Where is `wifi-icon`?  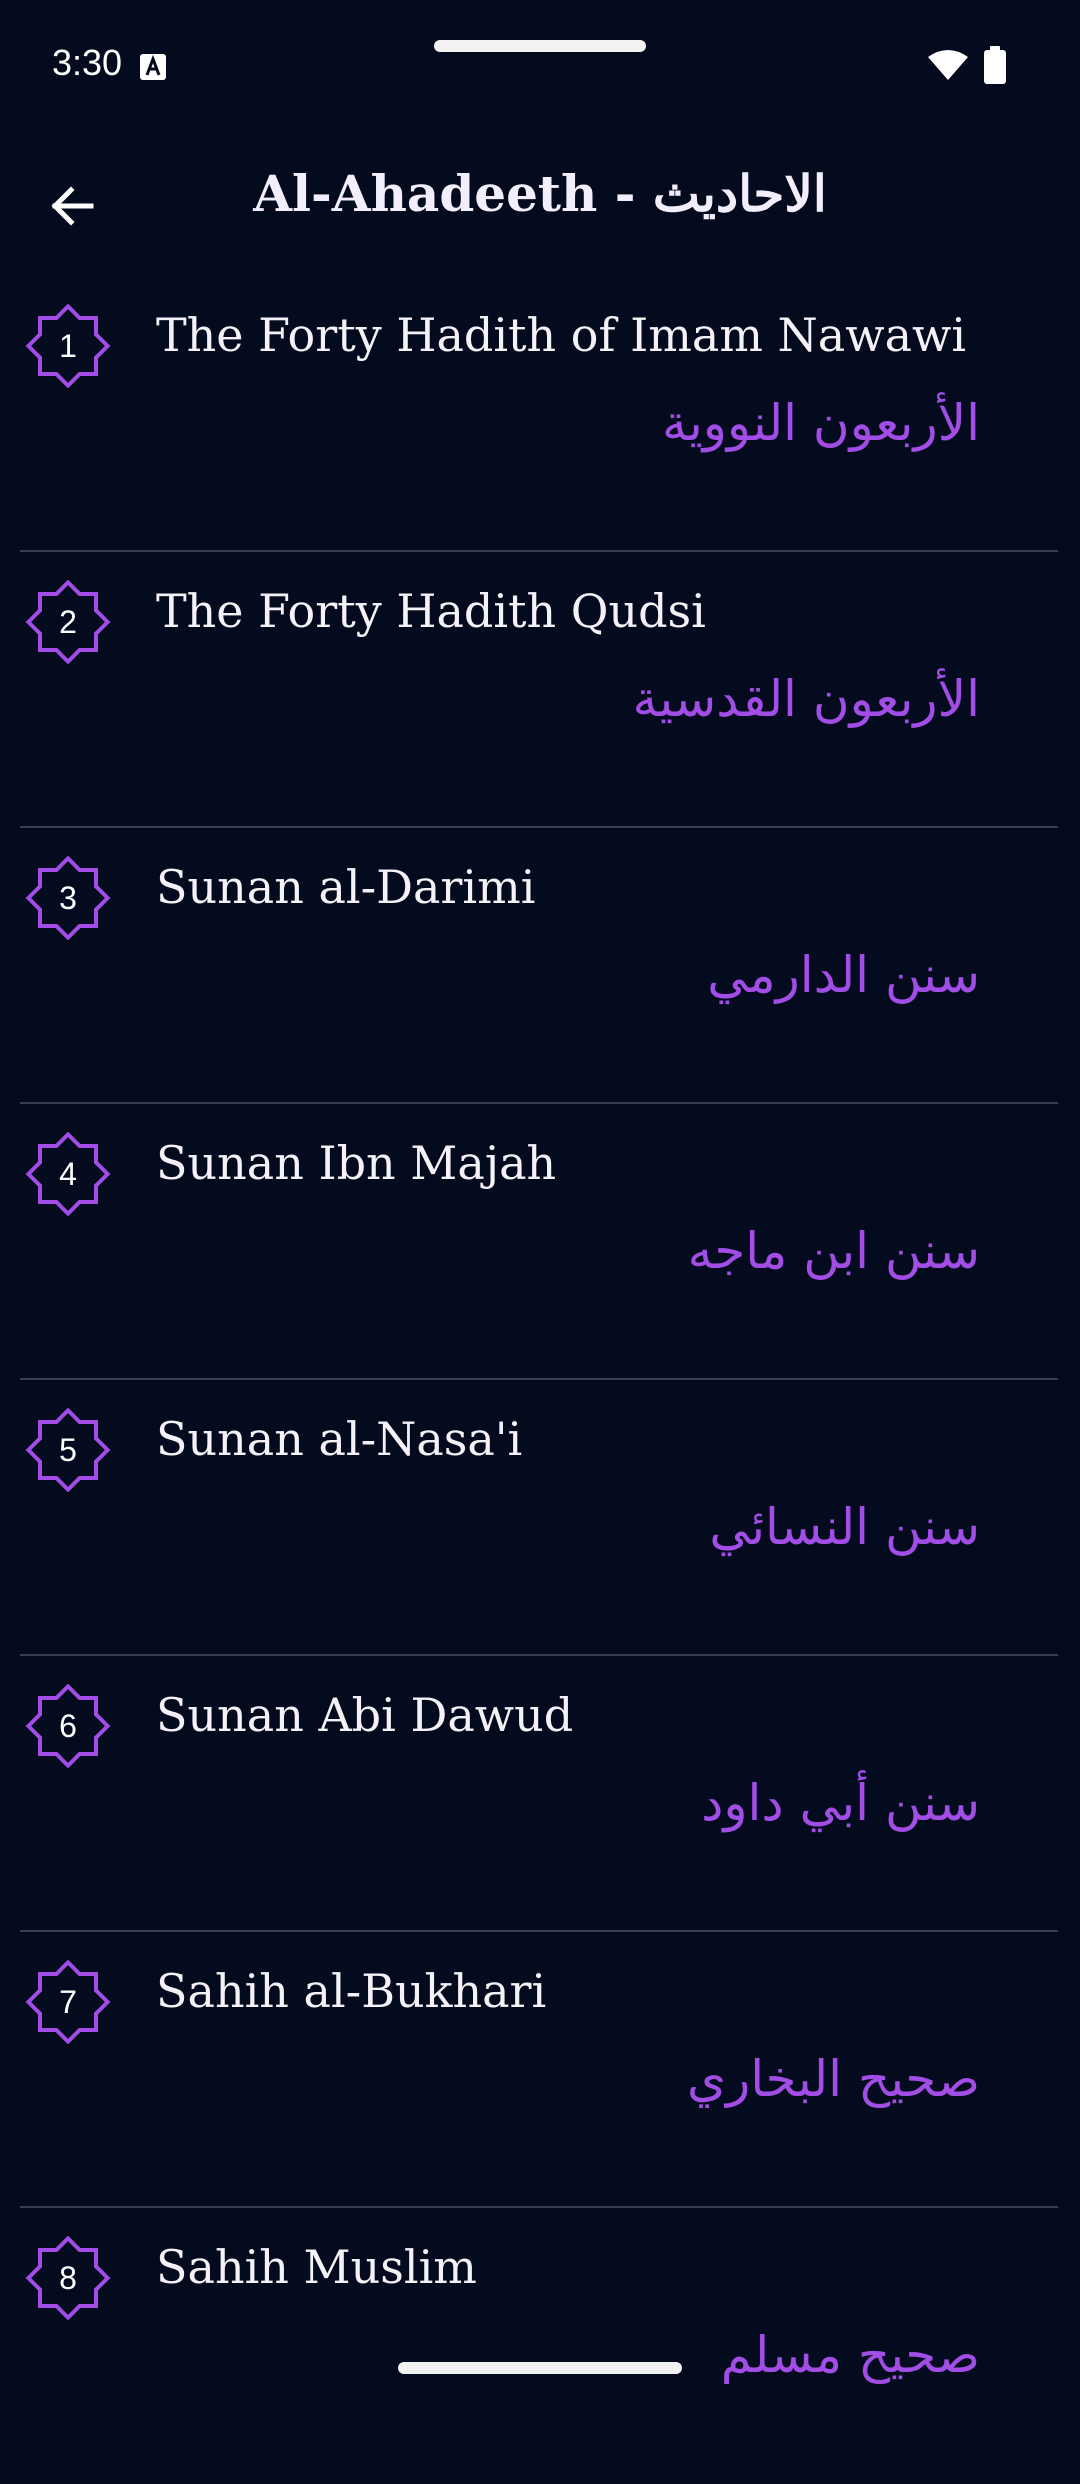 wifi-icon is located at coordinates (948, 65).